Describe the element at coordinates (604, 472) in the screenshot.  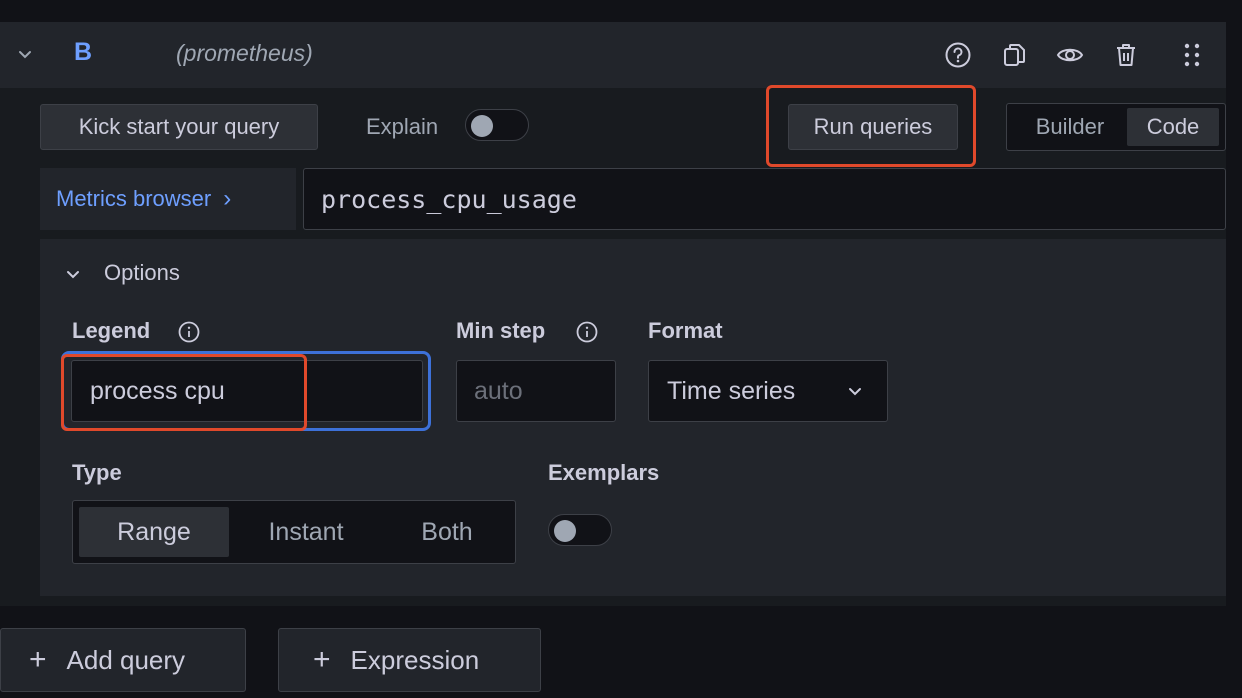
I see `exemplars-label: Exemplars` at that location.